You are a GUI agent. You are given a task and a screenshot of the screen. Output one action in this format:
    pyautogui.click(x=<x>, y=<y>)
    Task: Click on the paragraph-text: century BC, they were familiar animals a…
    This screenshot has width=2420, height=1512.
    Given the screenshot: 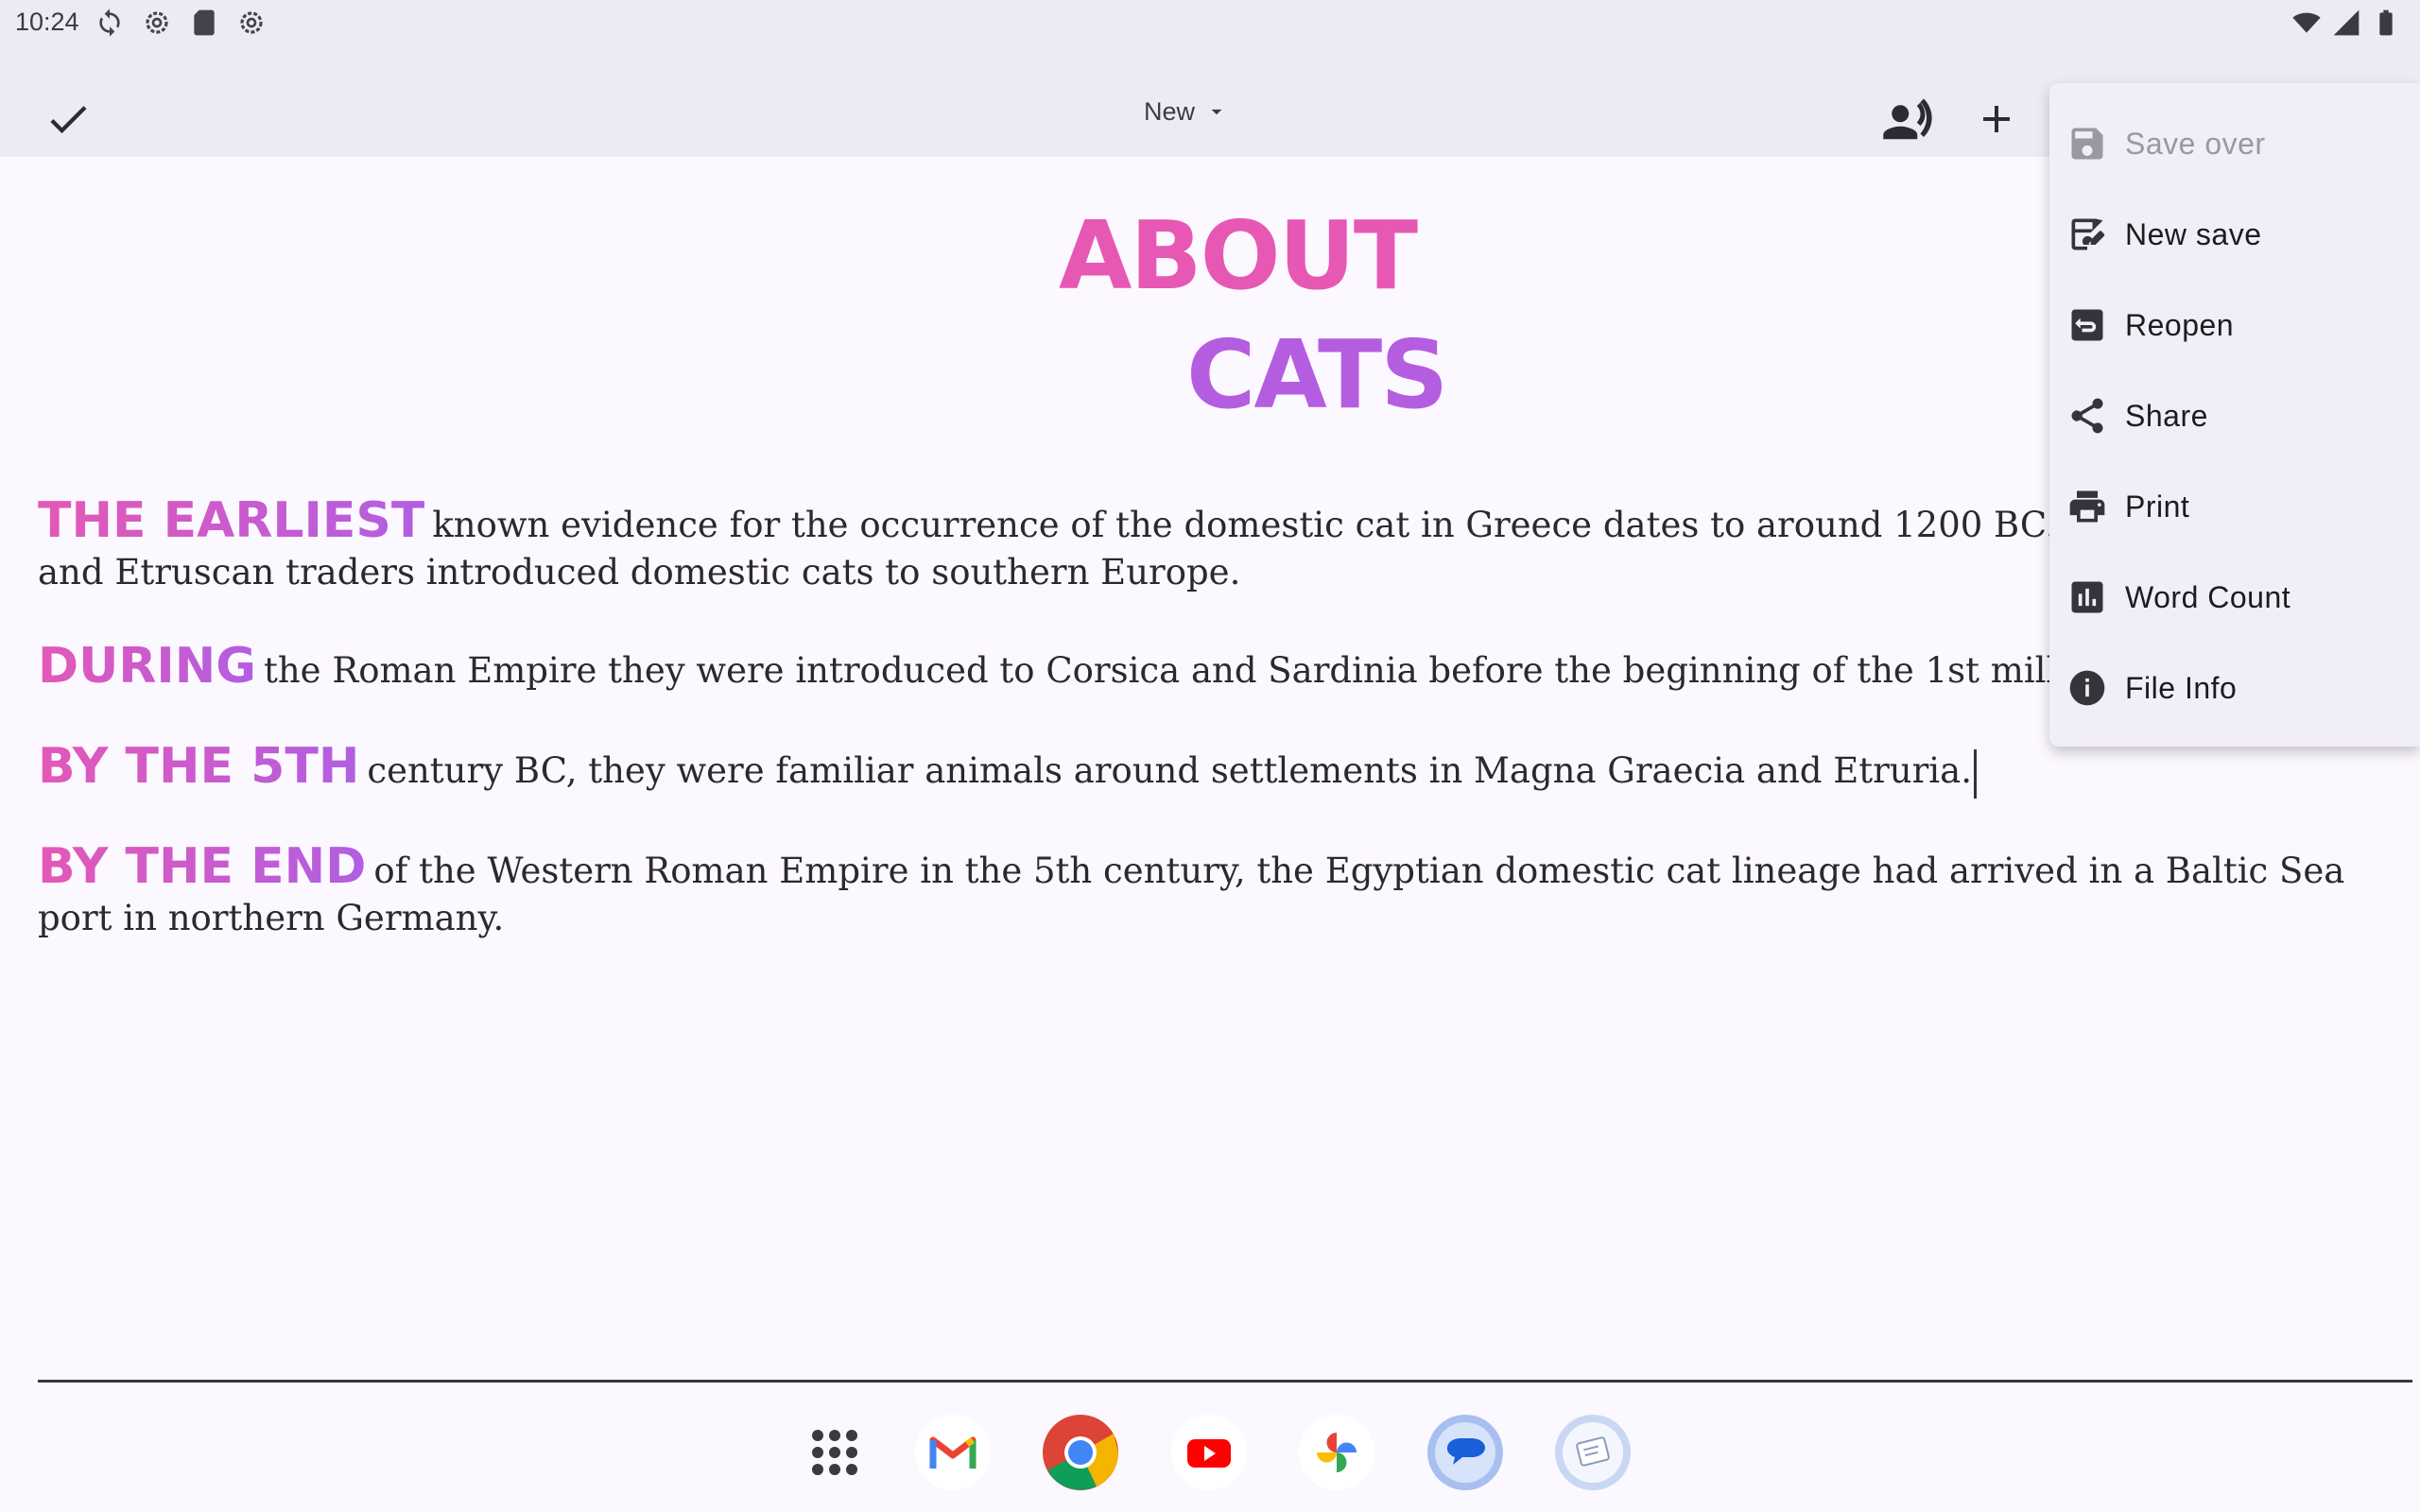 What is the action you would take?
    pyautogui.click(x=1169, y=770)
    